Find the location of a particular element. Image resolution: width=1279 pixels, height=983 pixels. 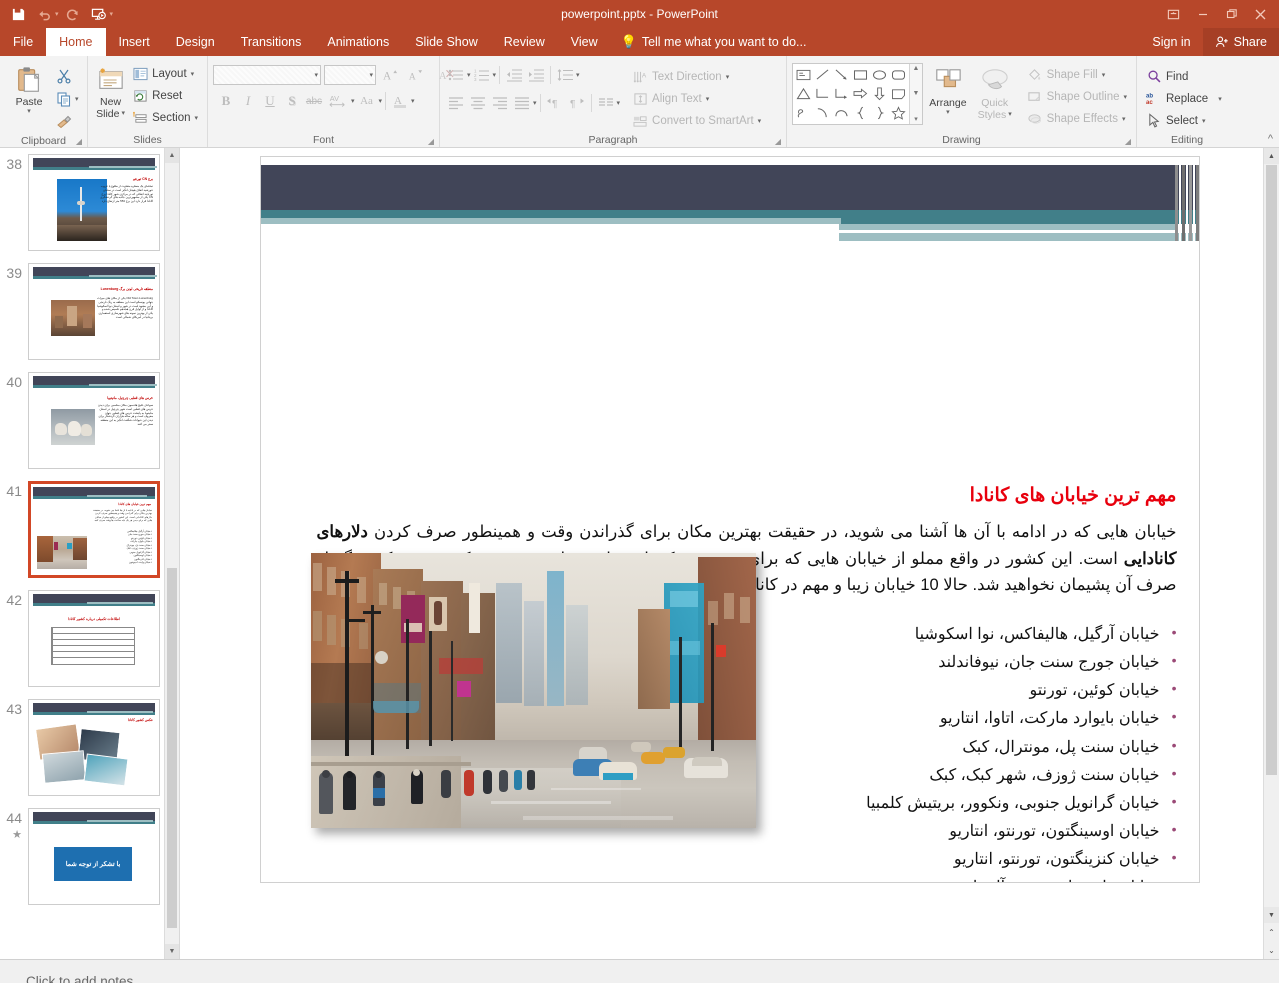

shapes-more-icon: ▾ is located at coordinates (916, 119).